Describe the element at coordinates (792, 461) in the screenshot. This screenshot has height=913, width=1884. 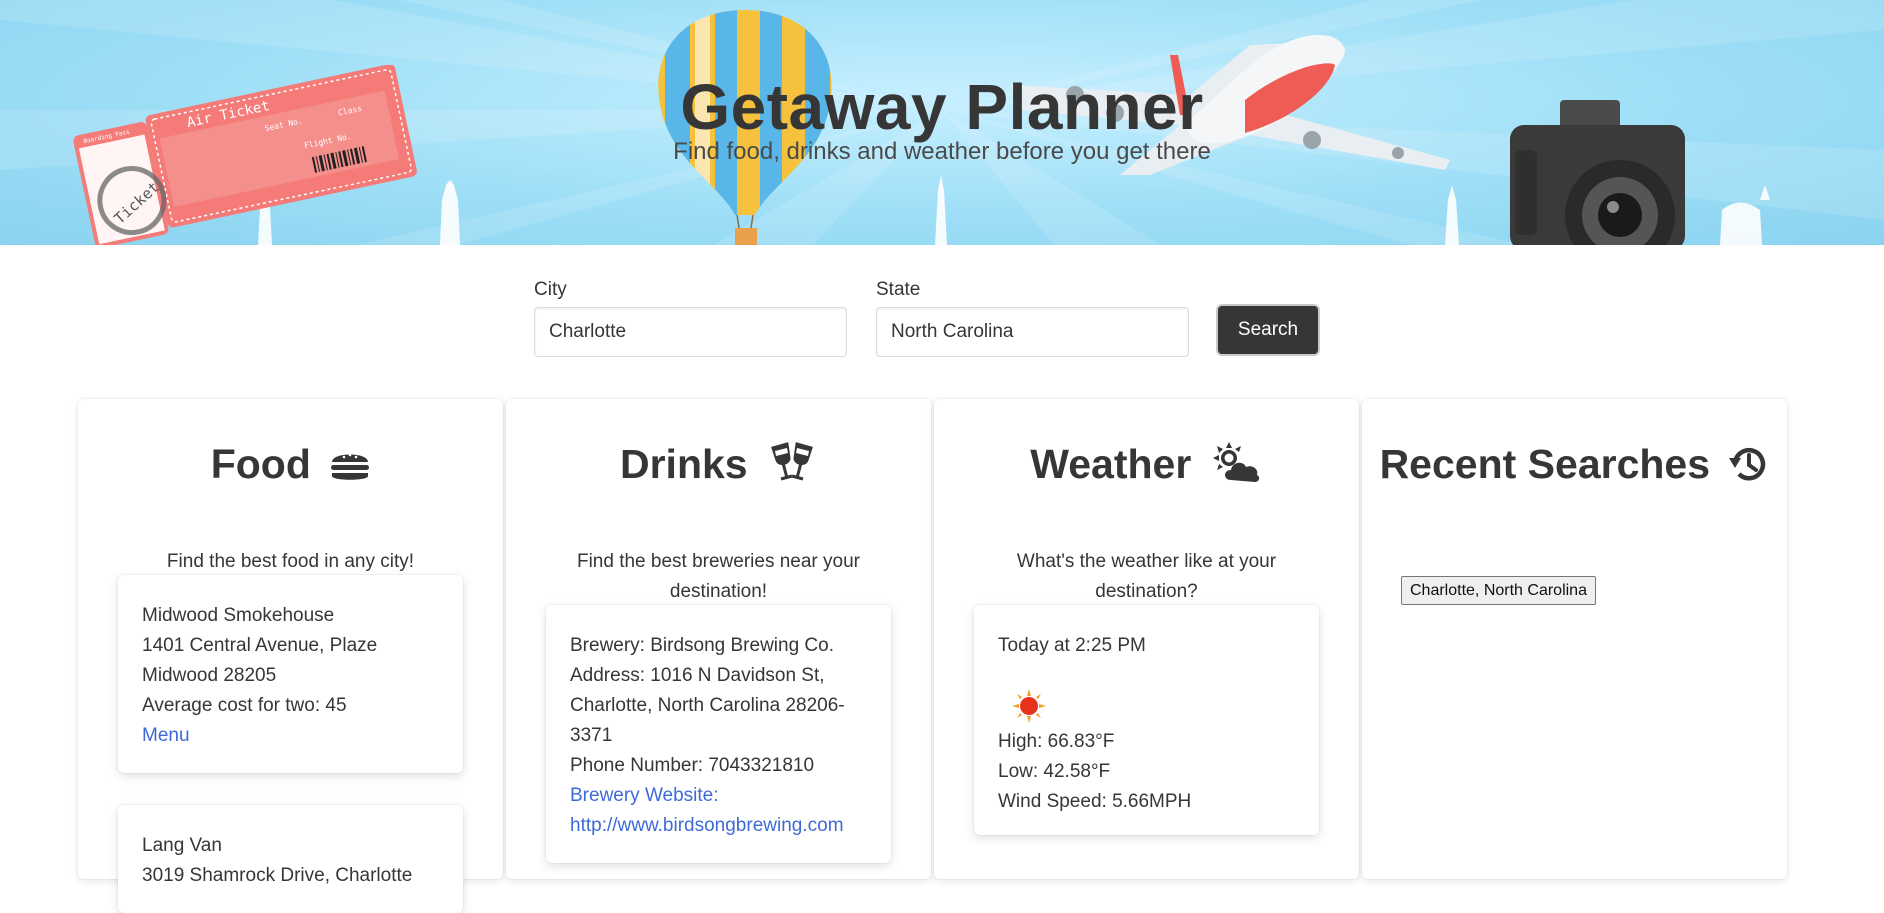
I see `glass-cheers-icon` at that location.